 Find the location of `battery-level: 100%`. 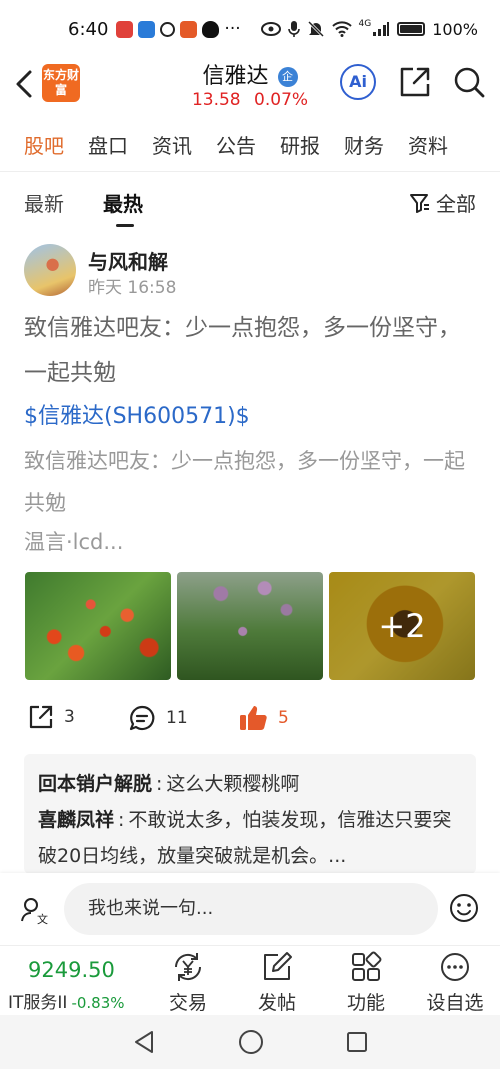

battery-level: 100% is located at coordinates (455, 29).